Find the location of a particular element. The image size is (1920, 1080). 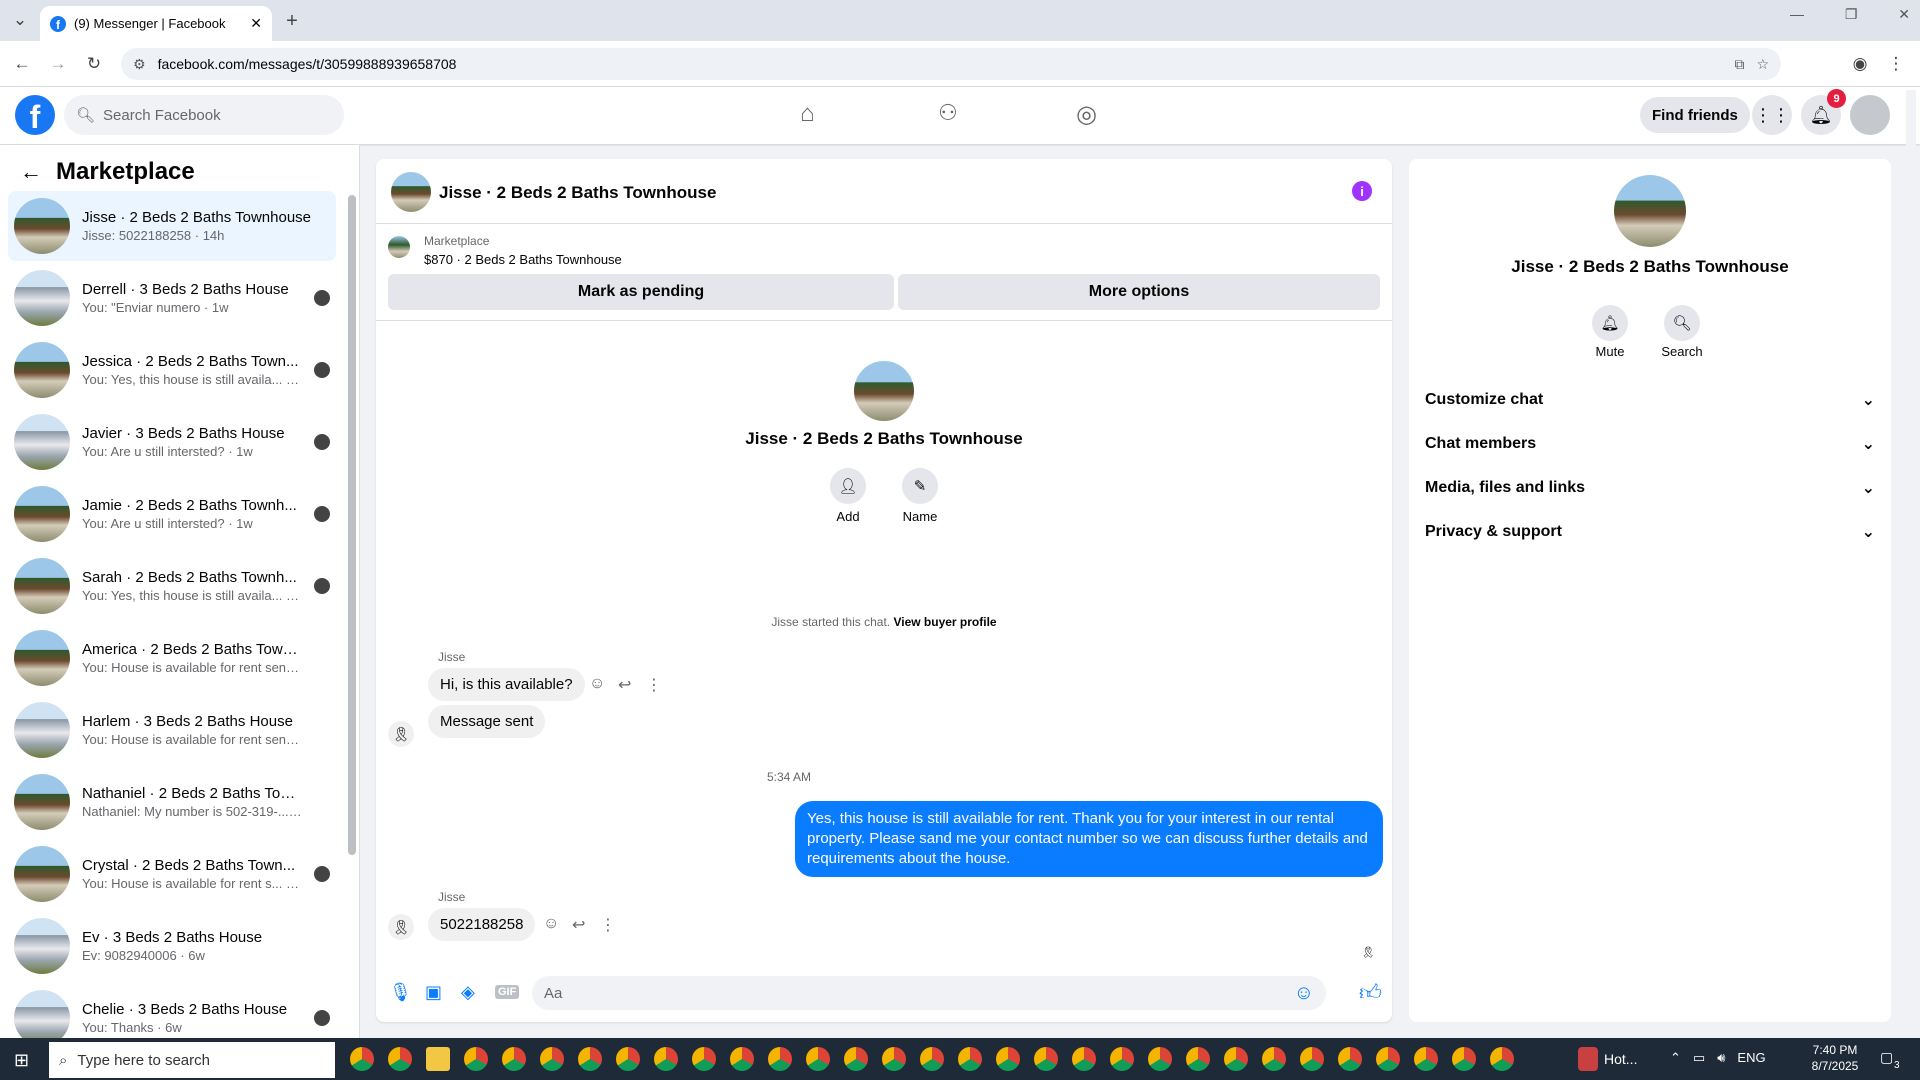

search-icon: 🔍︎ is located at coordinates (1682, 323).